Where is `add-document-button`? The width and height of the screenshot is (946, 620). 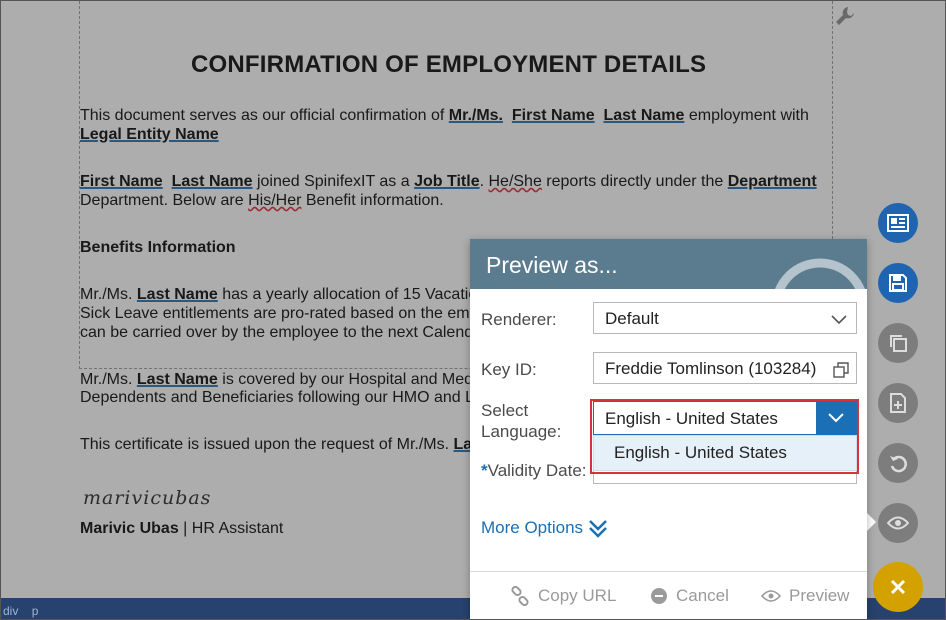
add-document-button is located at coordinates (898, 403).